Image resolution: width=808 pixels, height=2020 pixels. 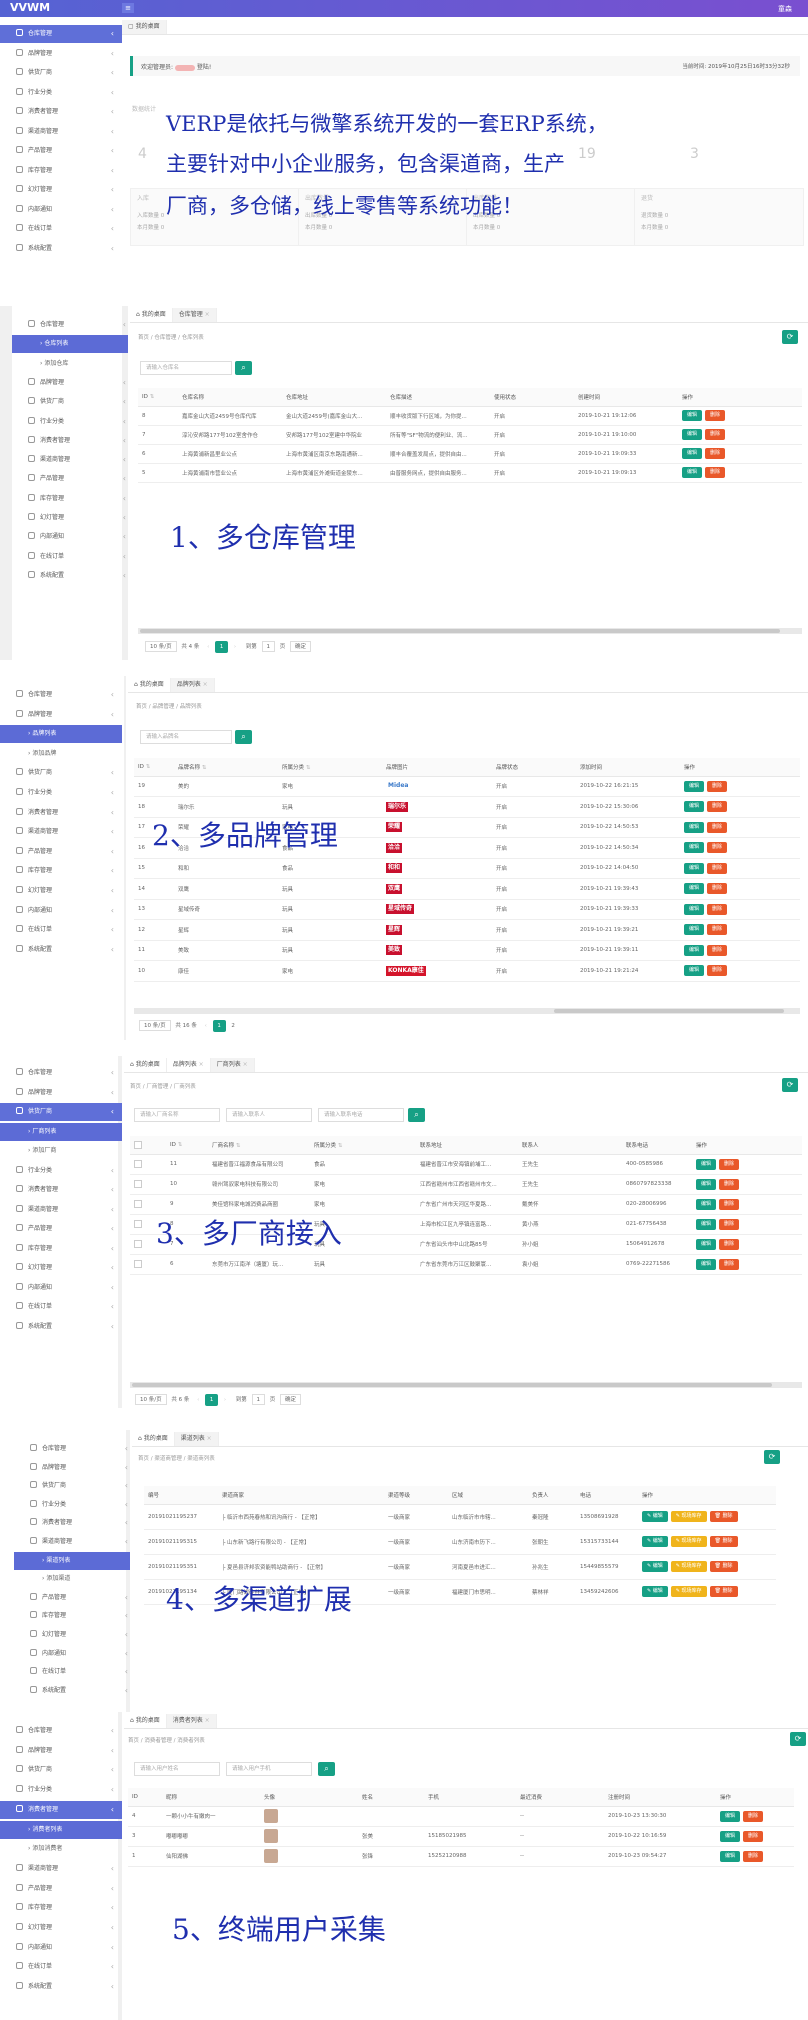 I want to click on sidebar-item: 供货厂商 ‹, so click(x=61, y=73).